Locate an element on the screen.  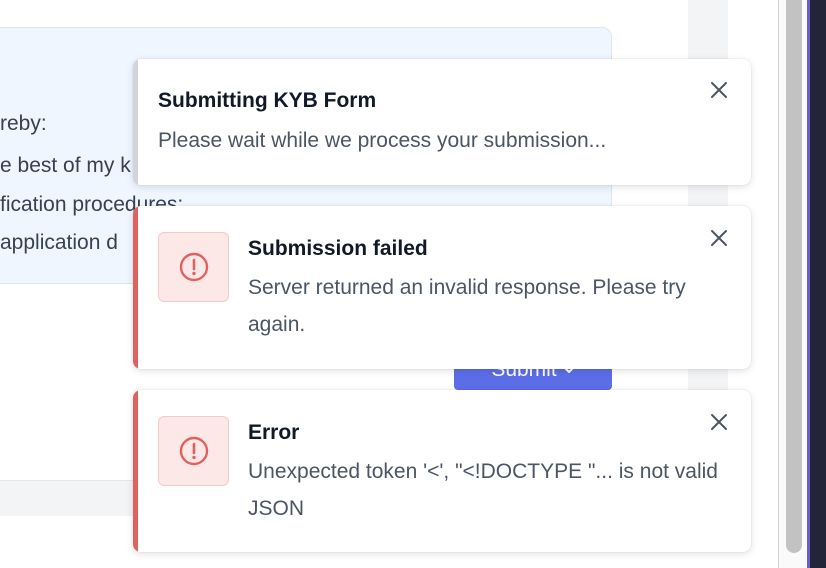
toast-title: Submitting KYB Form is located at coordinates (267, 100).